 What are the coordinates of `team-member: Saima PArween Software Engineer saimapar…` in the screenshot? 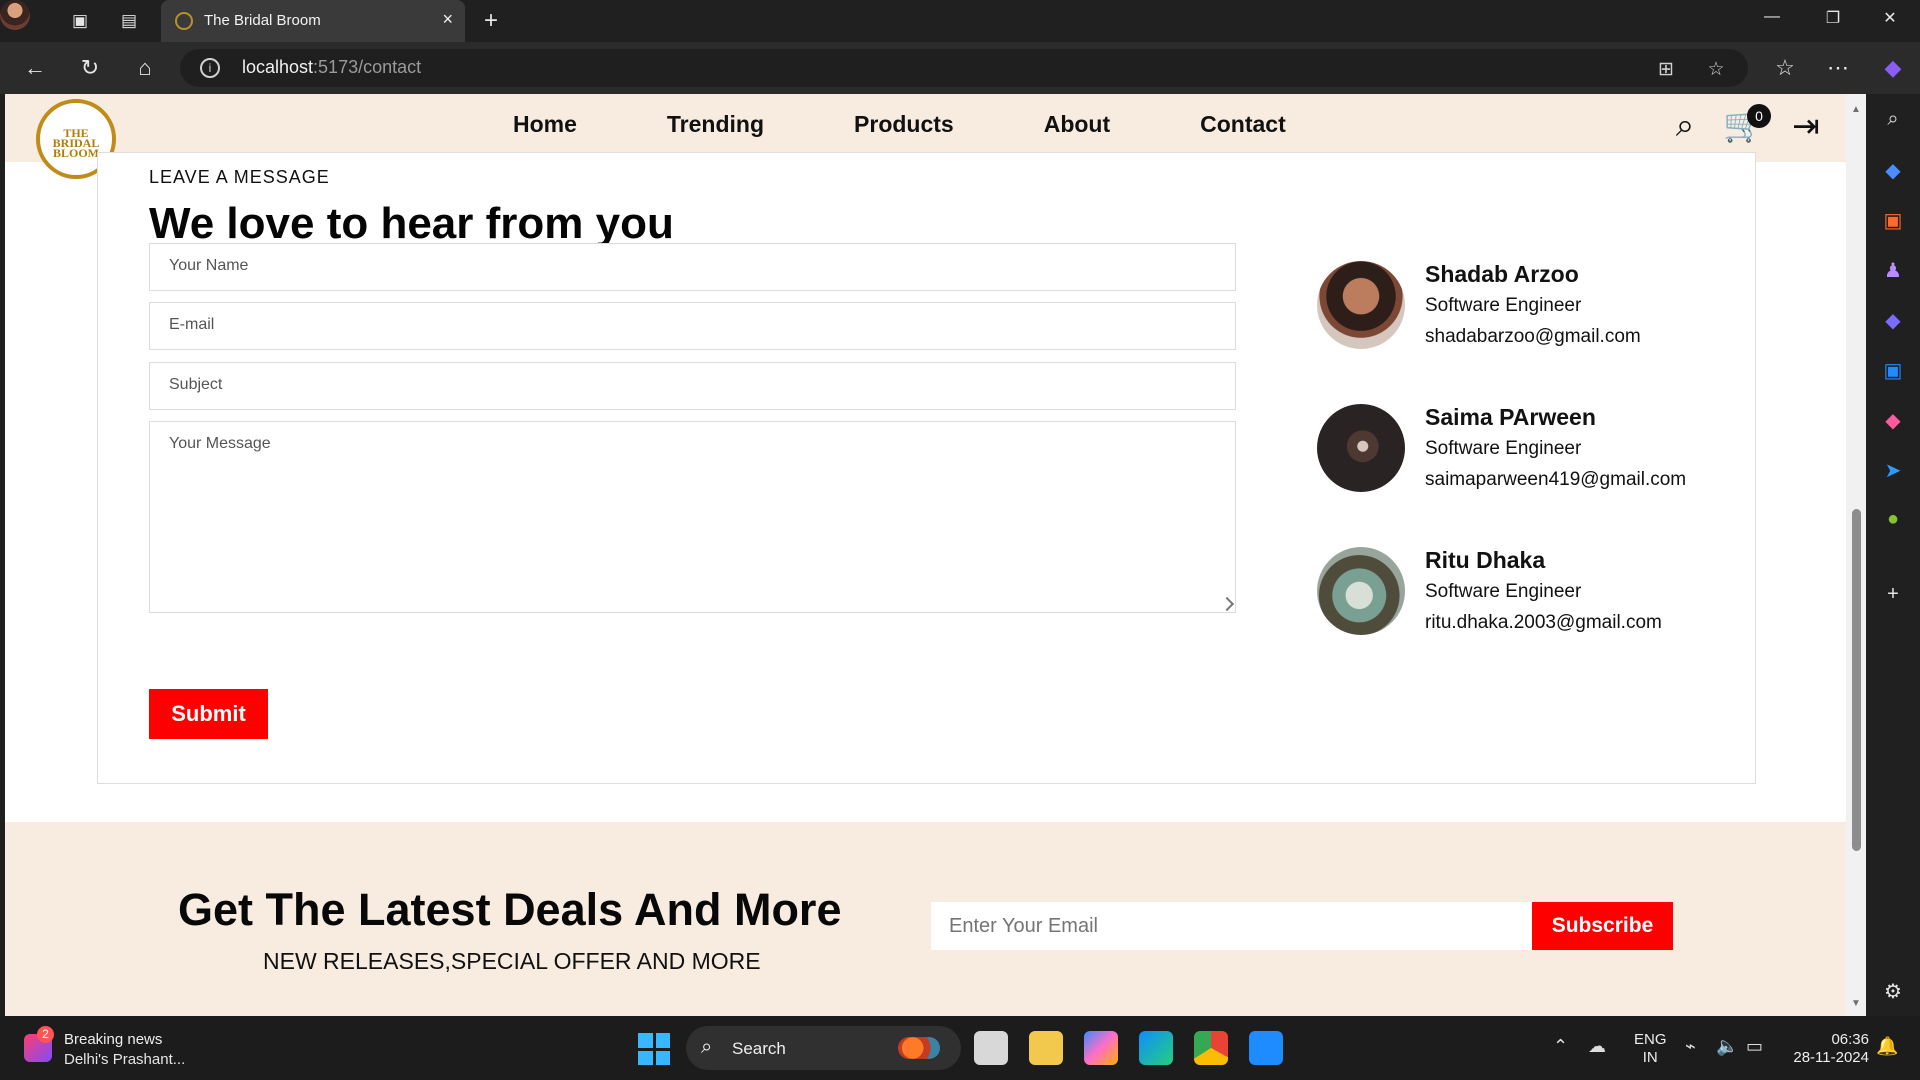 It's located at (1527, 450).